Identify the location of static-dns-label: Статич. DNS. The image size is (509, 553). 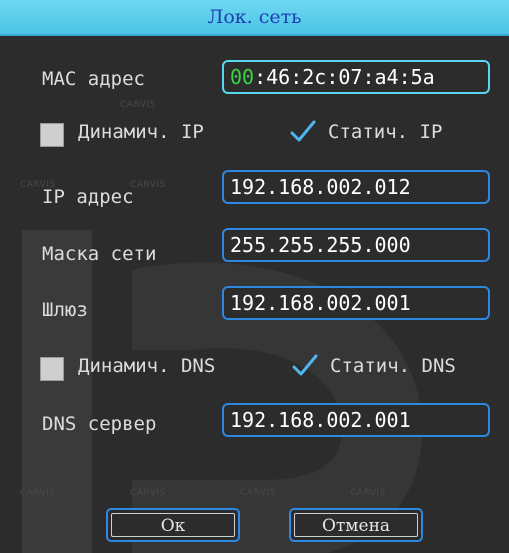
(393, 366).